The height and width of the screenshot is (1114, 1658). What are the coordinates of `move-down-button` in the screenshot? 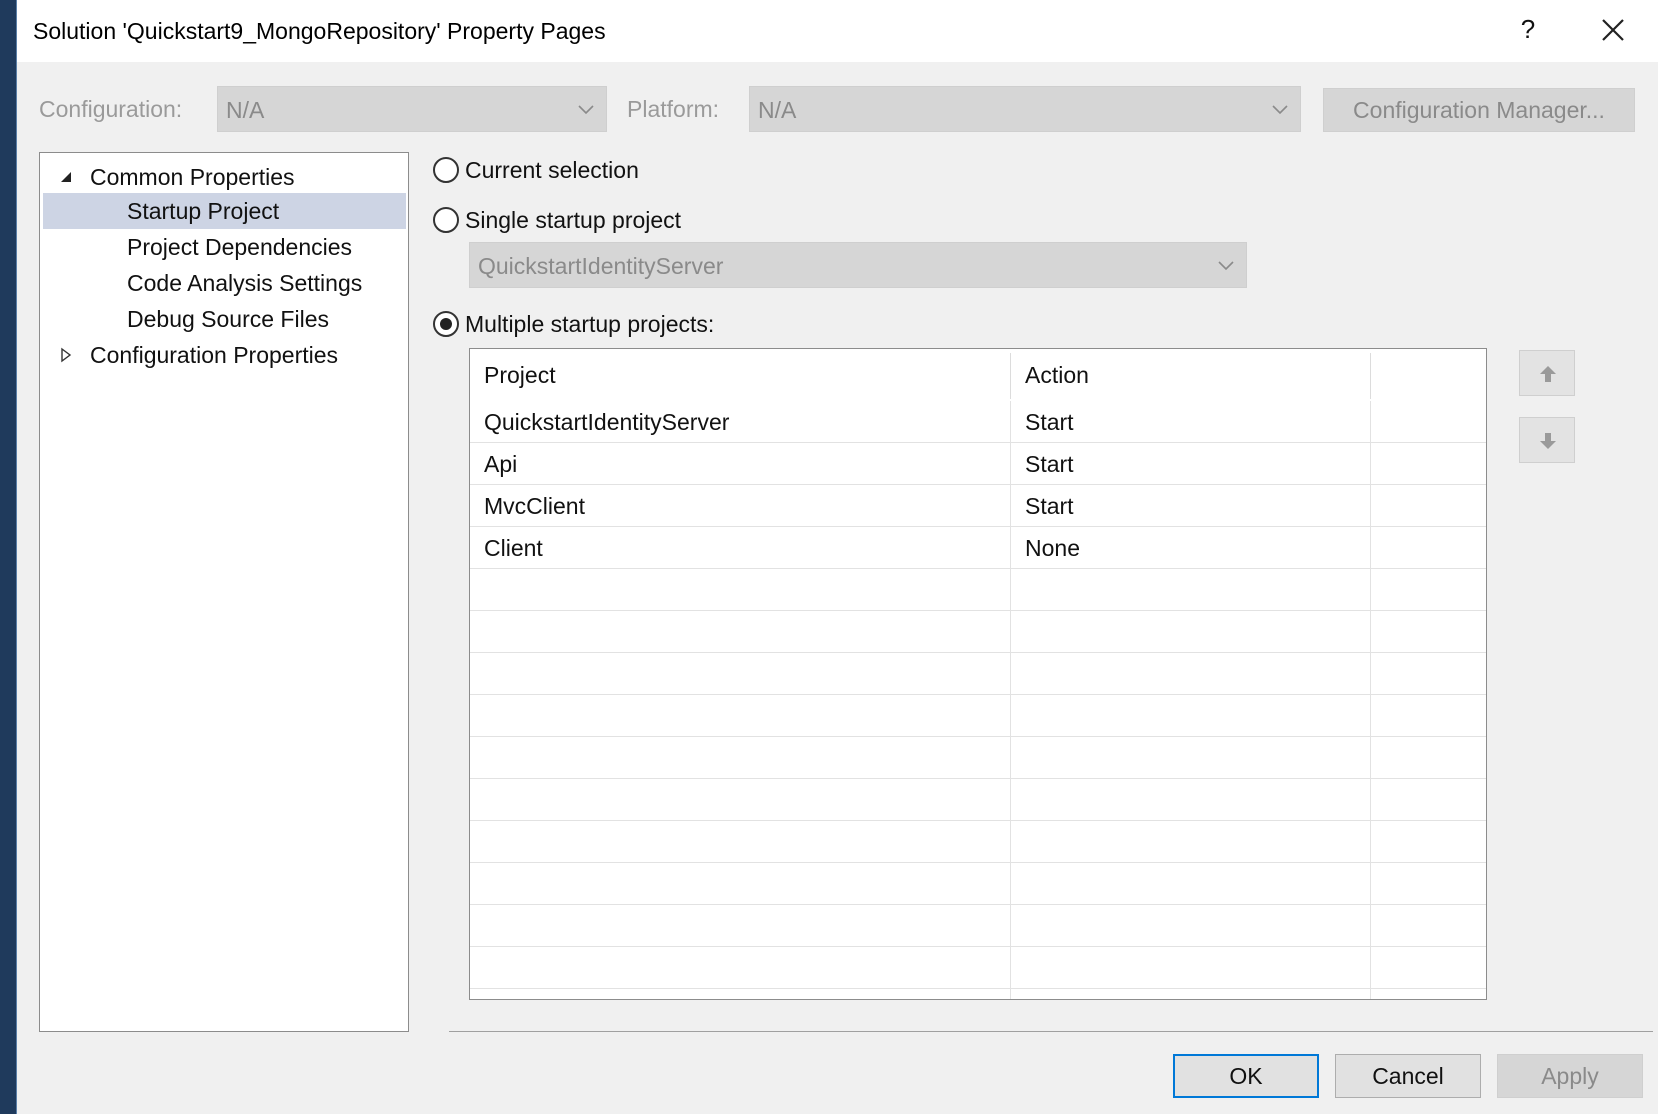 It's located at (1547, 440).